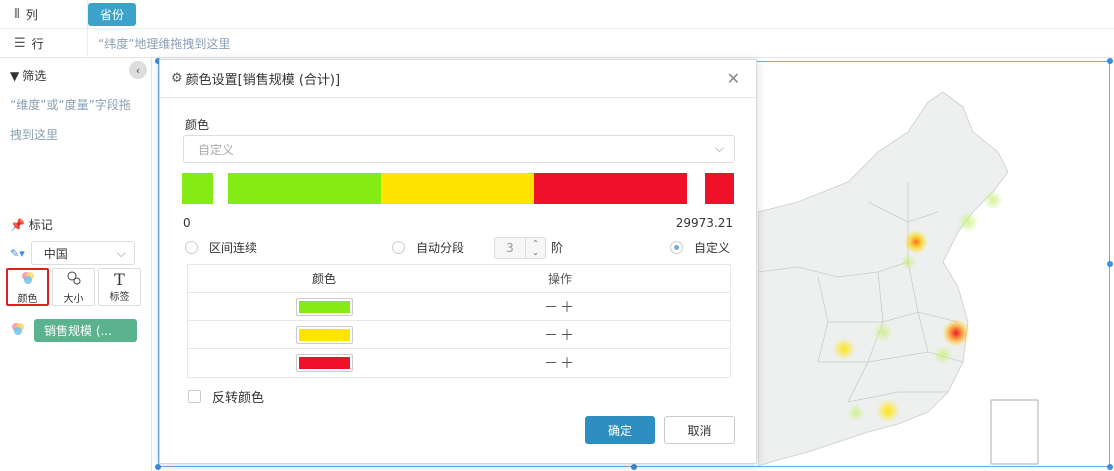 This screenshot has width=1114, height=471. Describe the element at coordinates (82, 253) in the screenshot. I see `map-type-select: 中国 ⌵` at that location.